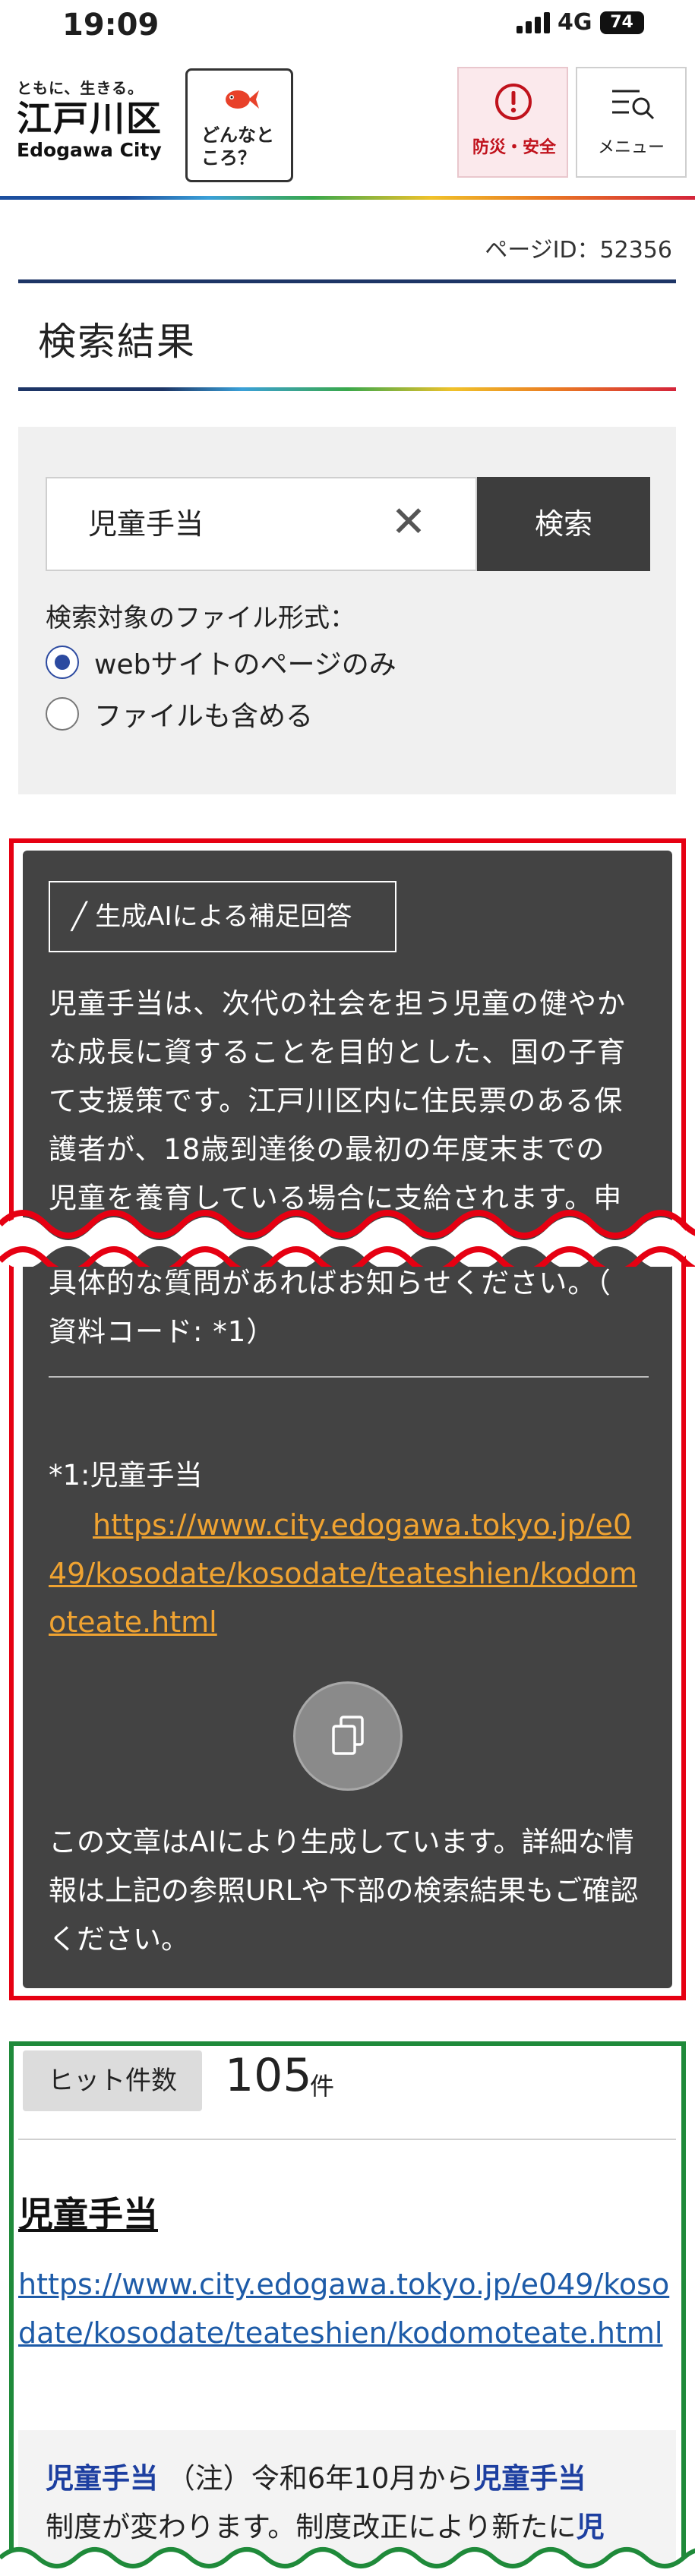 The height and width of the screenshot is (2576, 695). Describe the element at coordinates (631, 147) in the screenshot. I see `menu-label: メニュー` at that location.